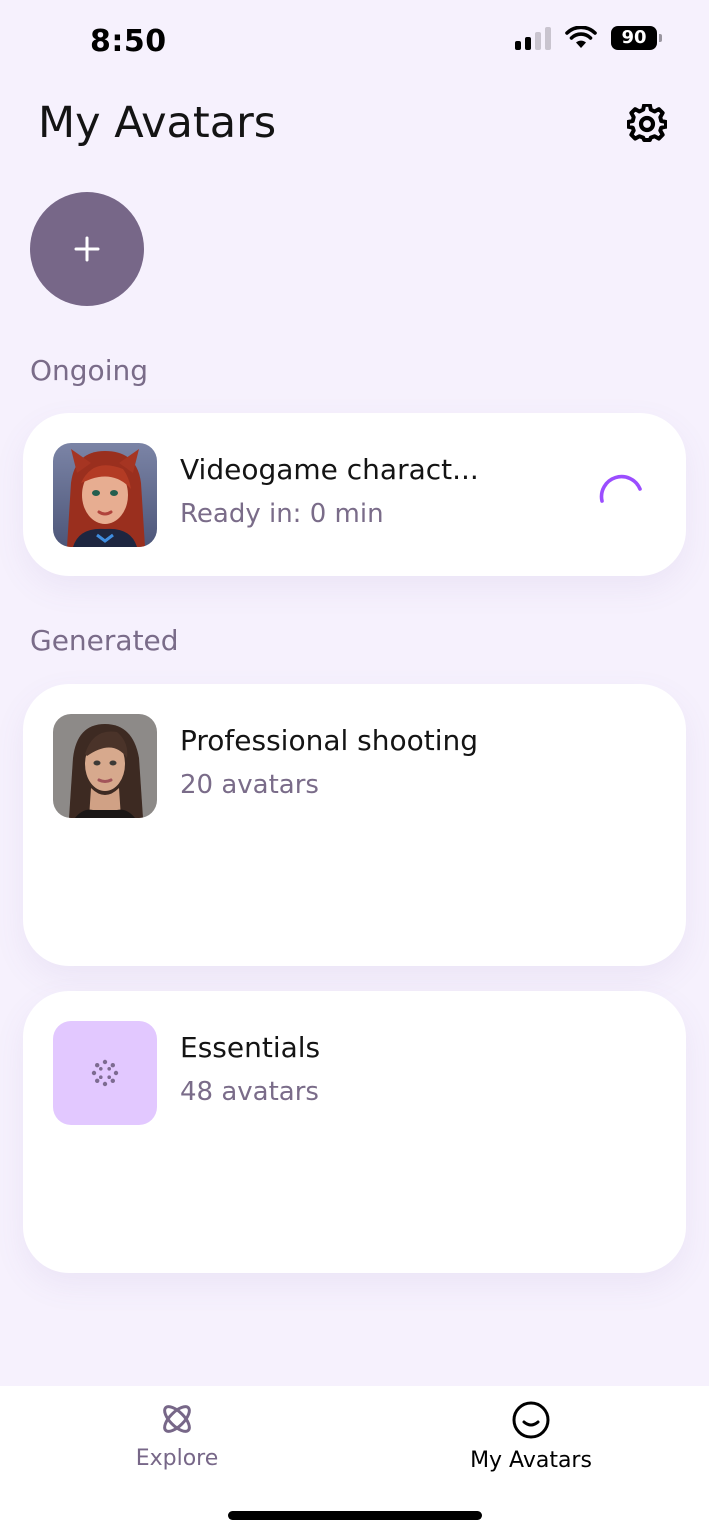  I want to click on nav-label-explore: Explore, so click(177, 1458).